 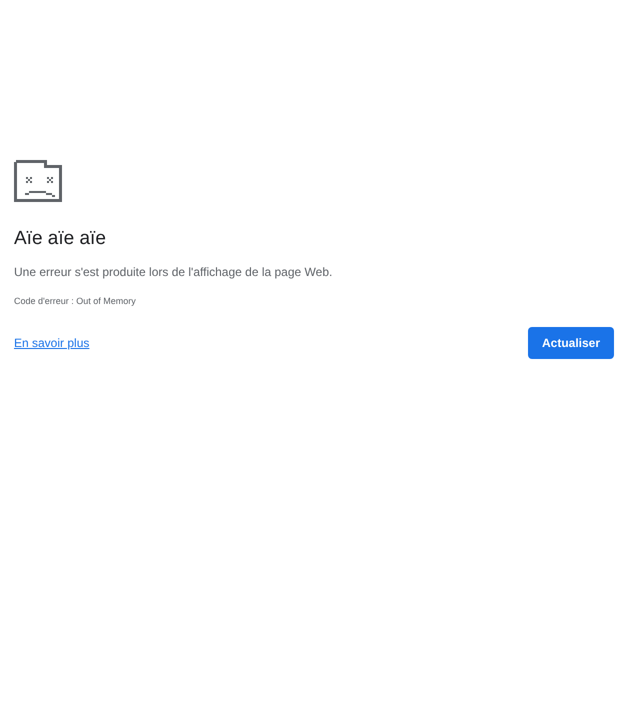 What do you see at coordinates (52, 343) in the screenshot?
I see `learn-more-link: En savoir plus` at bounding box center [52, 343].